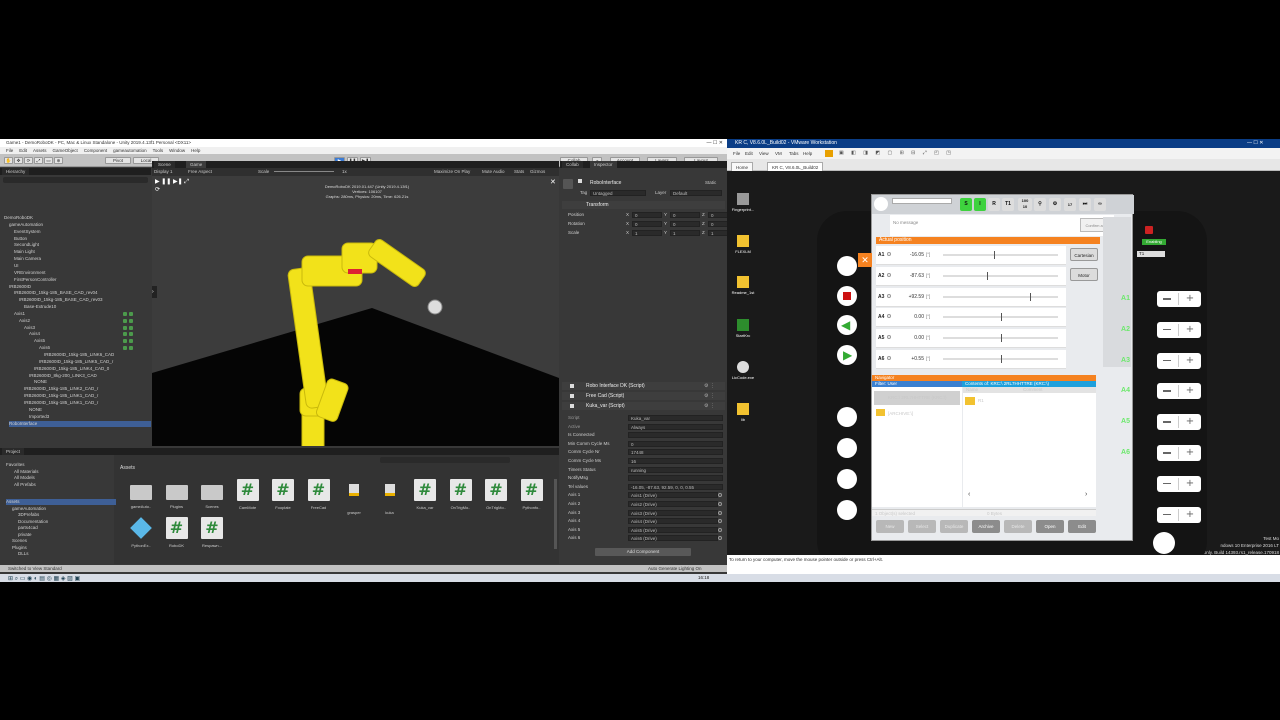 Image resolution: width=1280 pixels, height=720 pixels. Describe the element at coordinates (26, 245) in the screenshot. I see `hierarchy-item: SecondLight` at that location.